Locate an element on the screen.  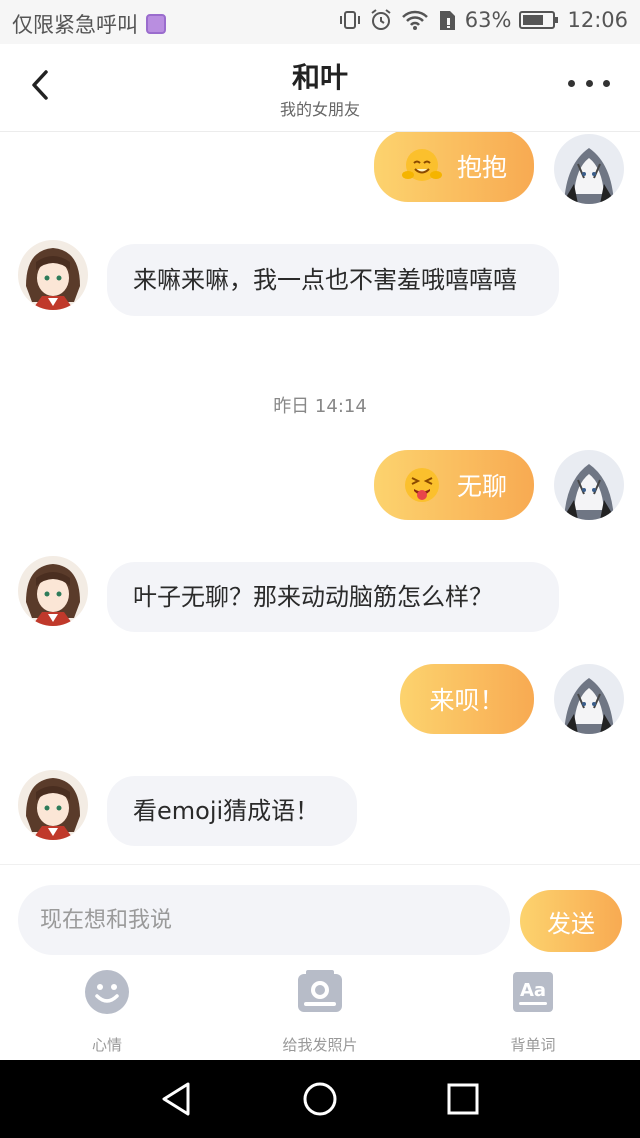
battery-icon is located at coordinates (539, 20).